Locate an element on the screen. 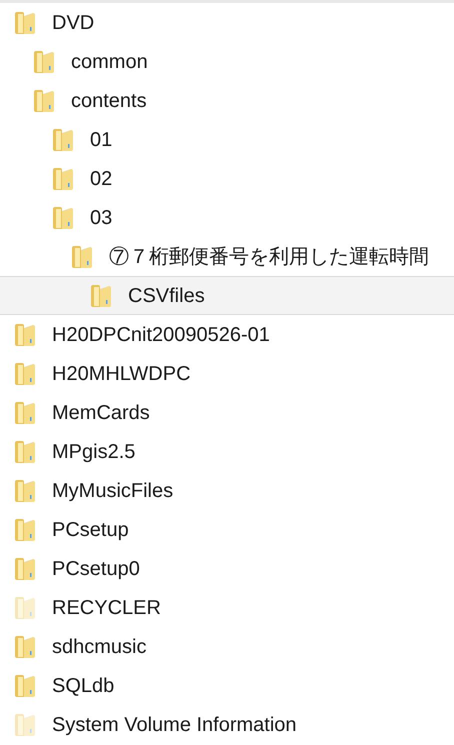 The image size is (454, 745). tree-item: MemCards is located at coordinates (227, 412).